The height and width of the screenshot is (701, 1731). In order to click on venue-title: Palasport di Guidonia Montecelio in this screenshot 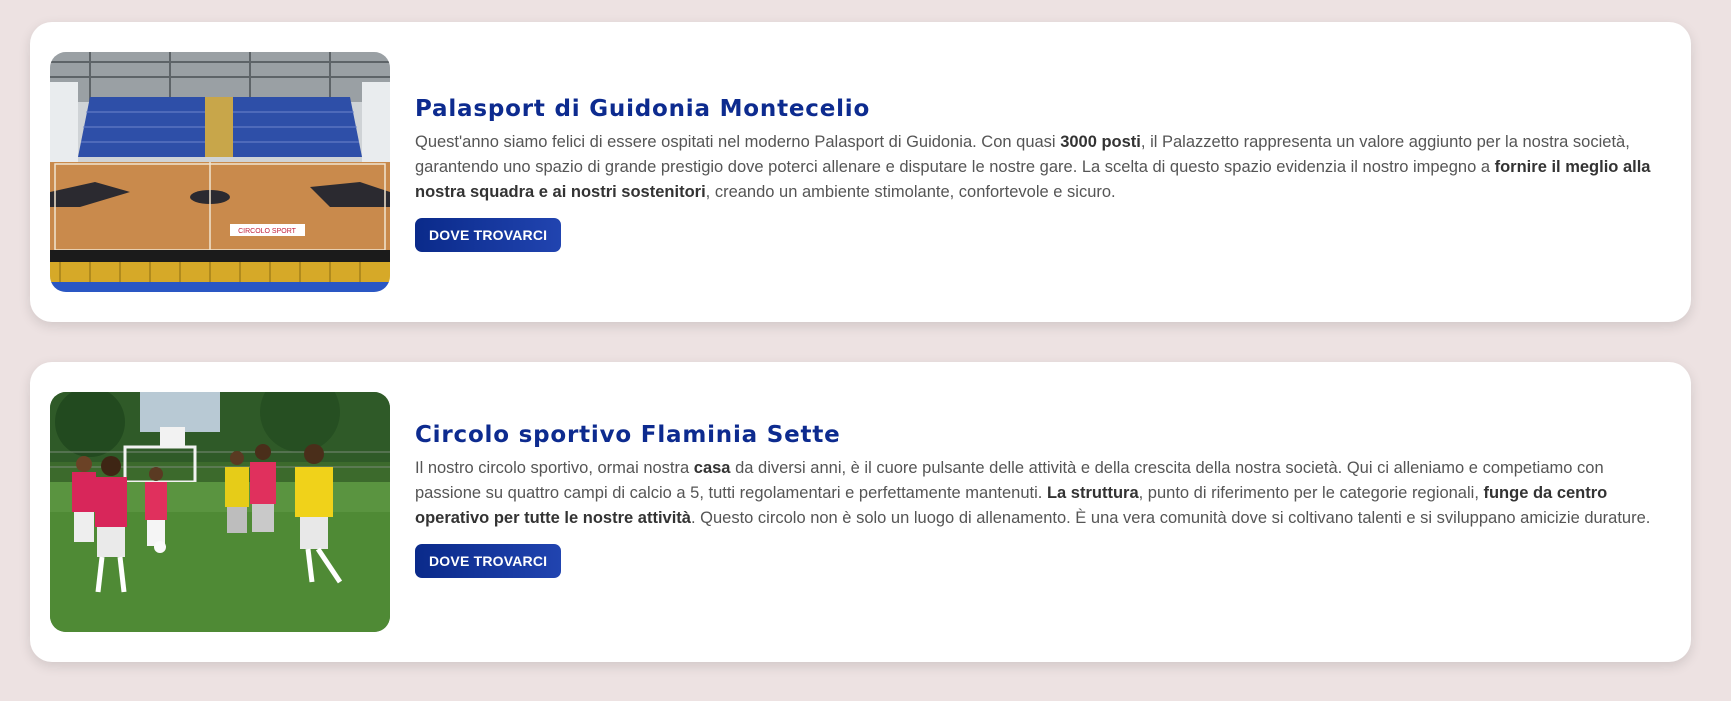, I will do `click(643, 109)`.